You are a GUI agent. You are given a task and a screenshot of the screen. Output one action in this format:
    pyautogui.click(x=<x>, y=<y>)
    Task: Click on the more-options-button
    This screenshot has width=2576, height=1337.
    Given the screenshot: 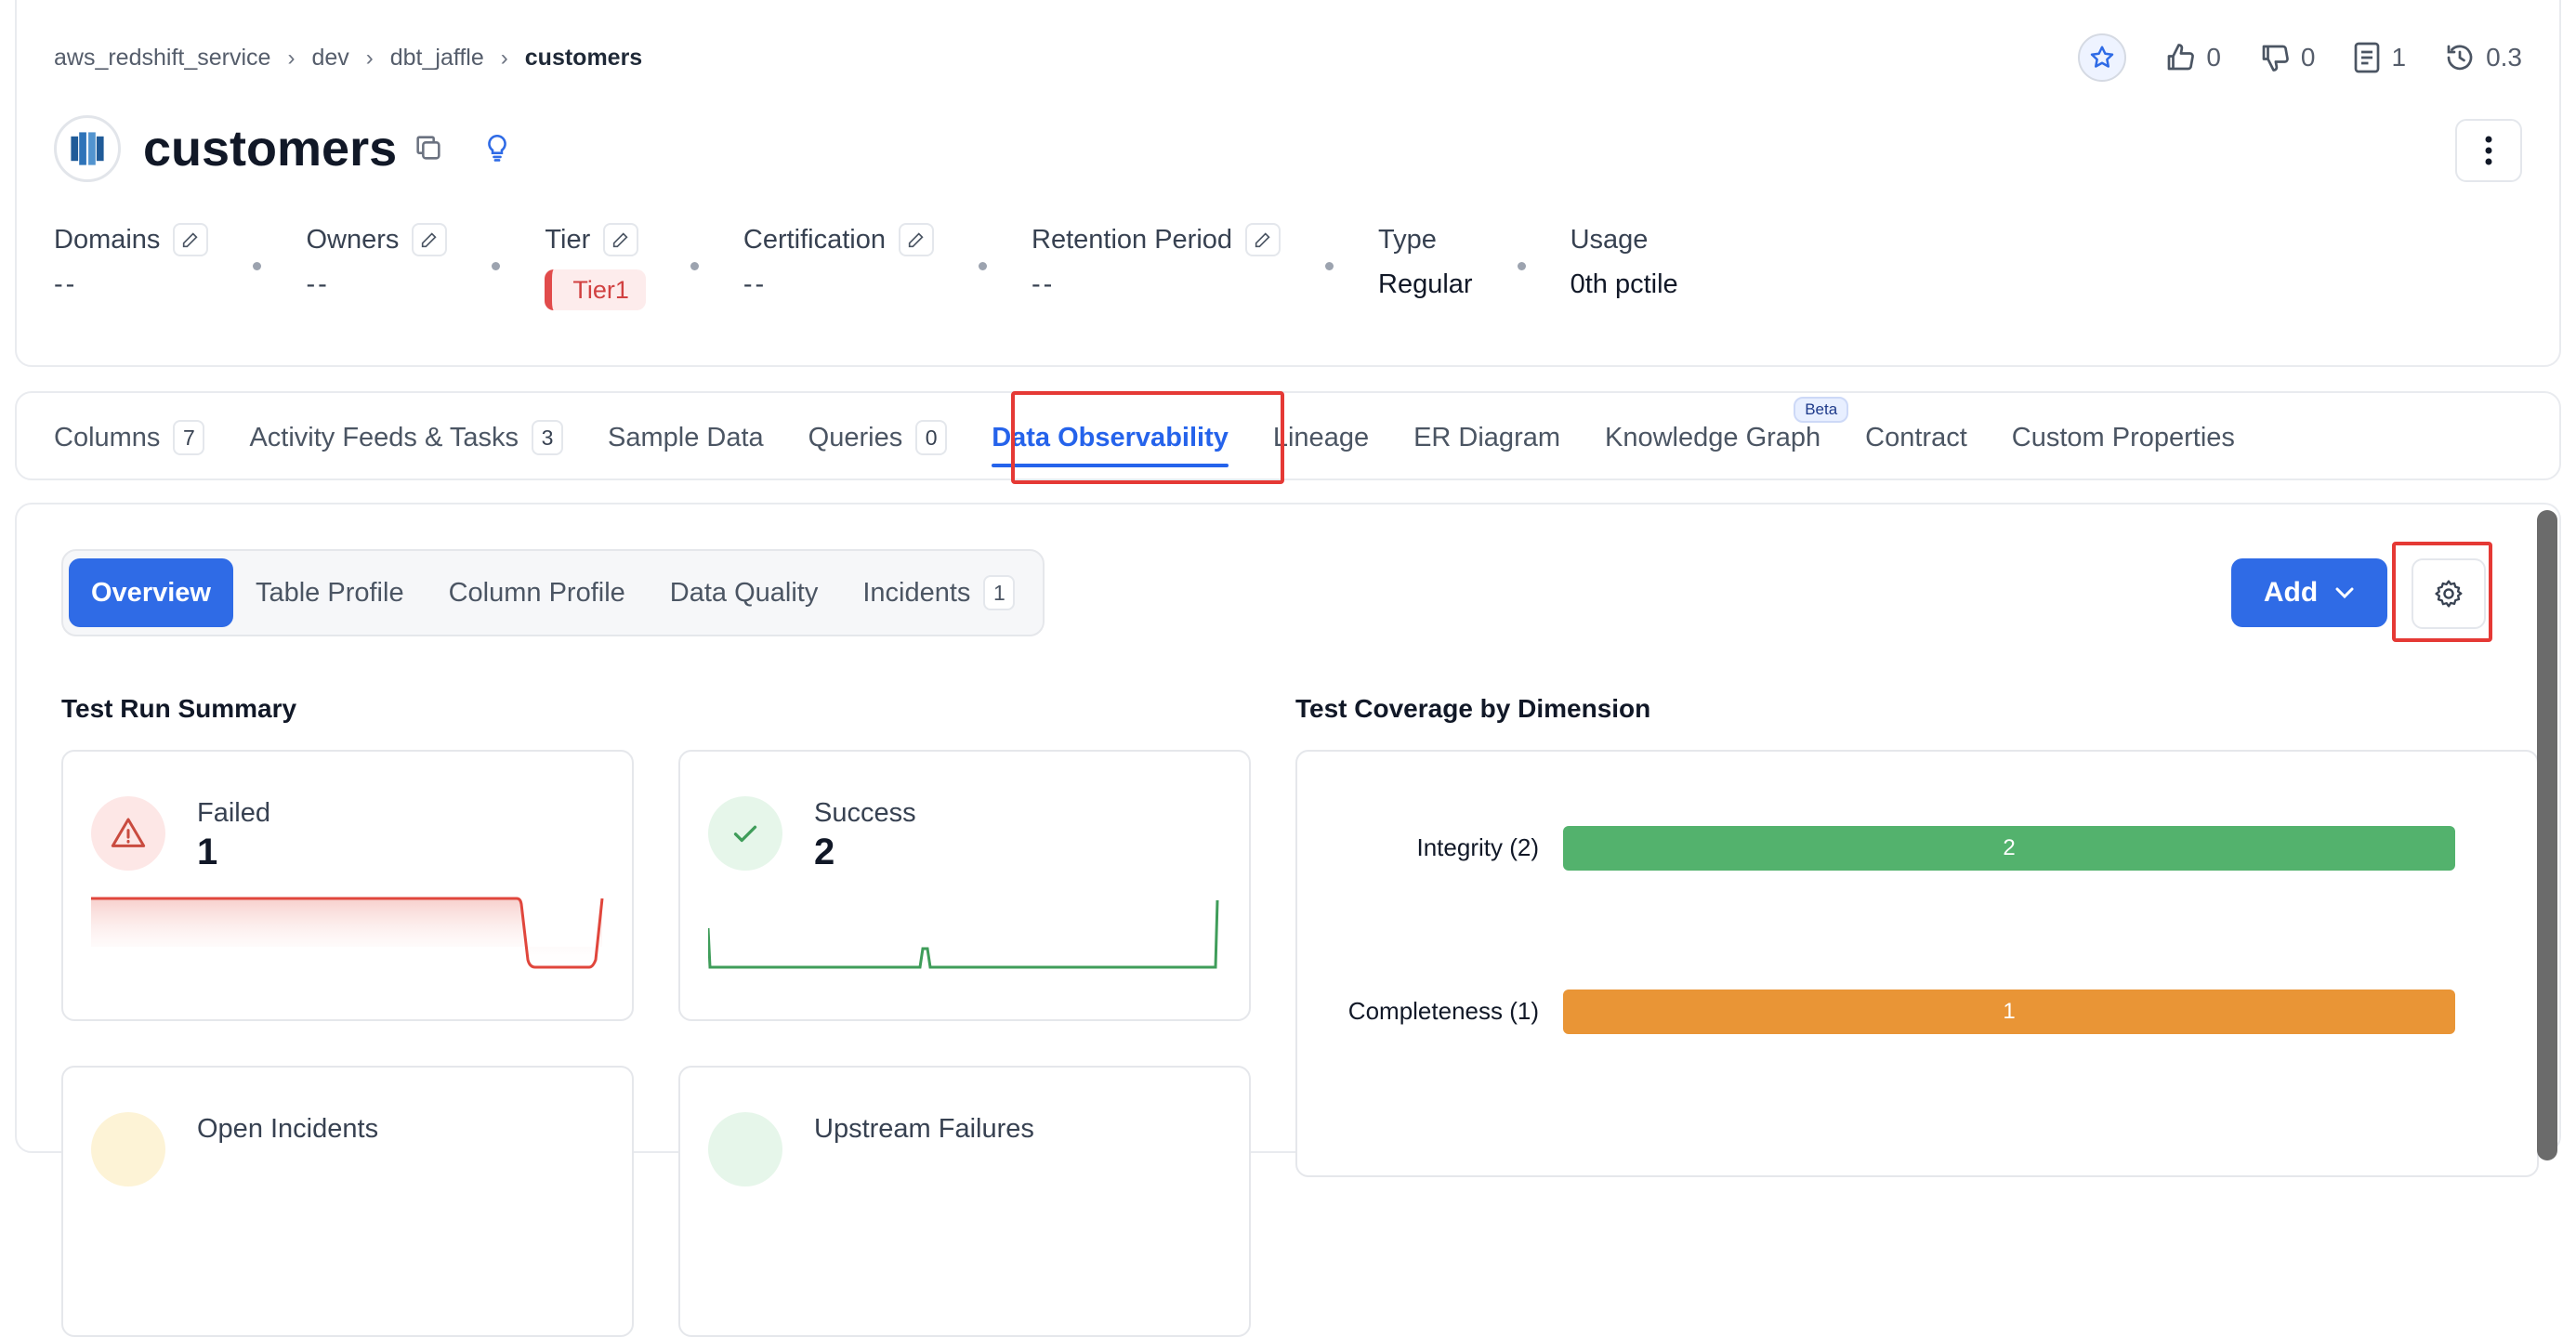 What is the action you would take?
    pyautogui.click(x=2488, y=151)
    